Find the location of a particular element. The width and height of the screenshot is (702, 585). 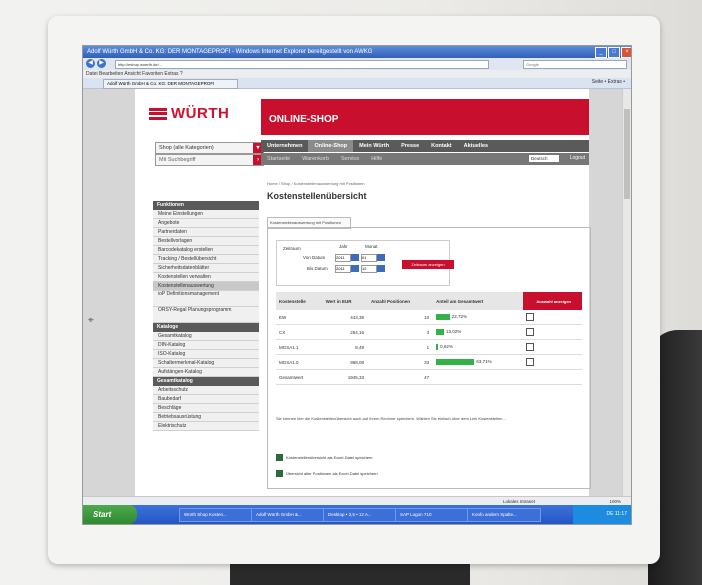

close-button: × is located at coordinates (626, 52).